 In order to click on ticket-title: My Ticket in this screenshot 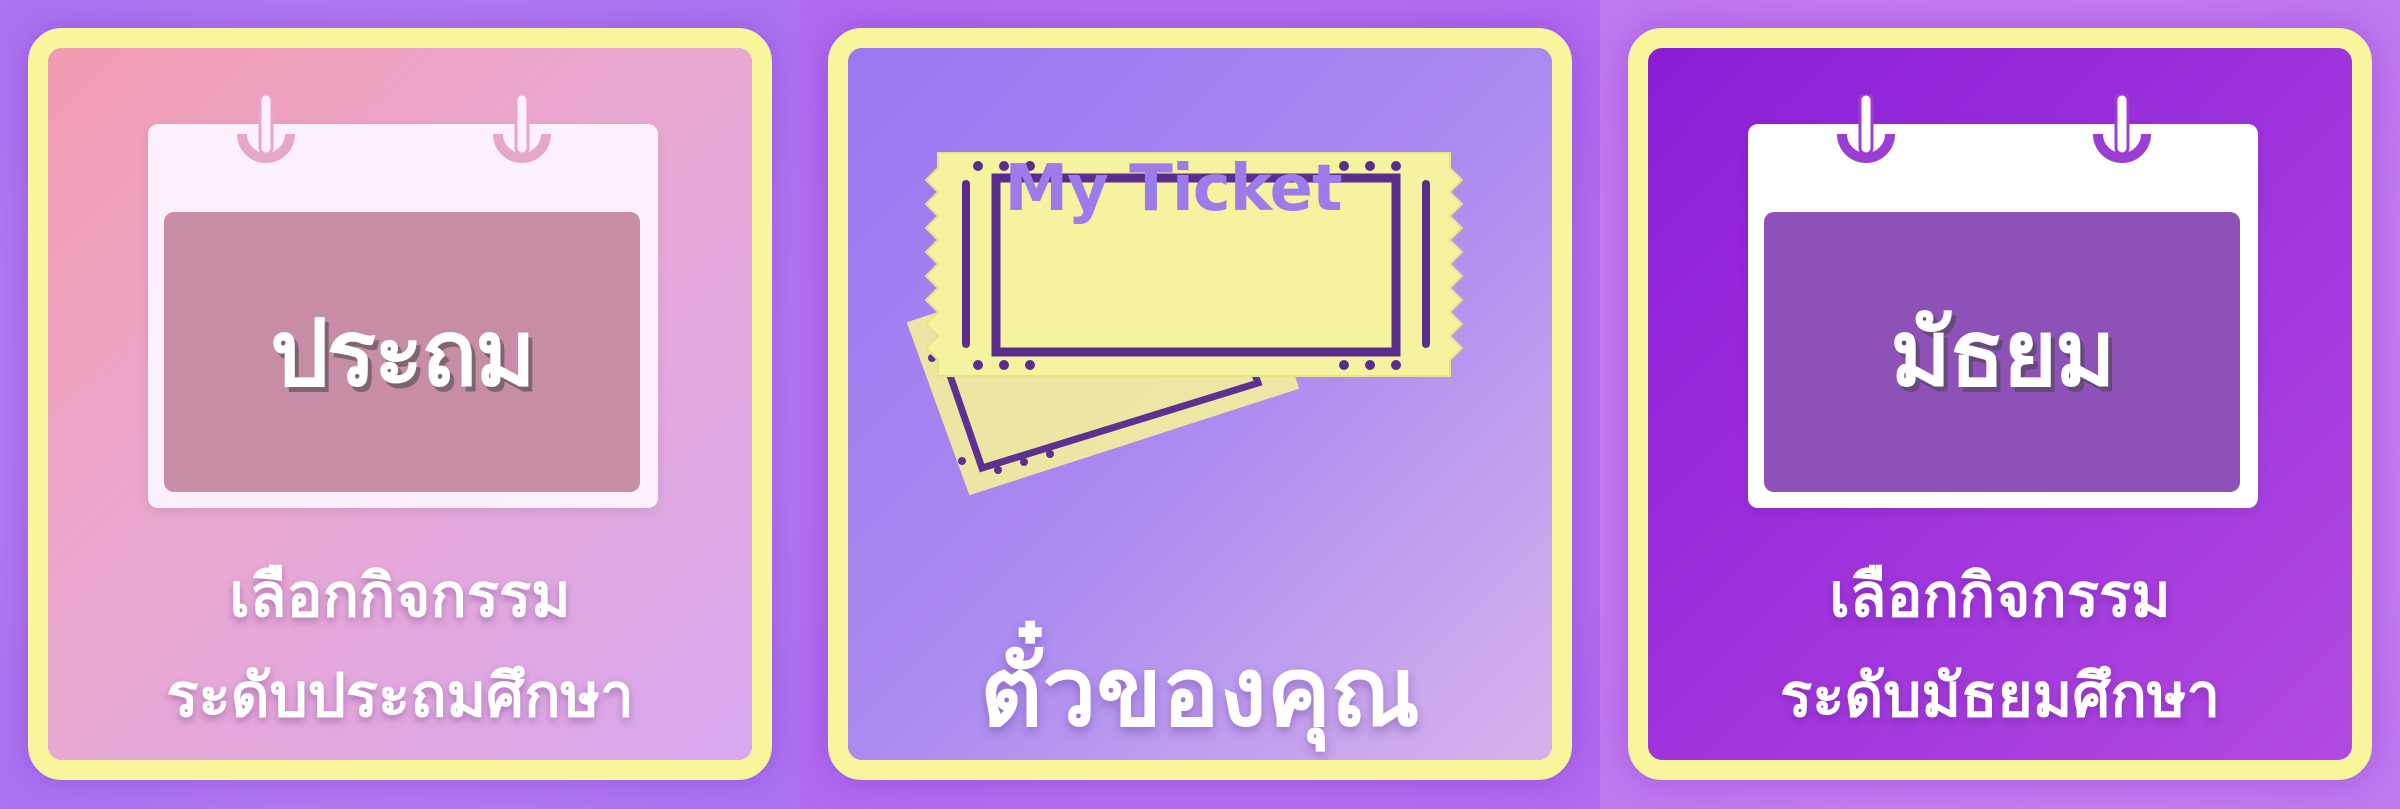, I will do `click(1173, 189)`.